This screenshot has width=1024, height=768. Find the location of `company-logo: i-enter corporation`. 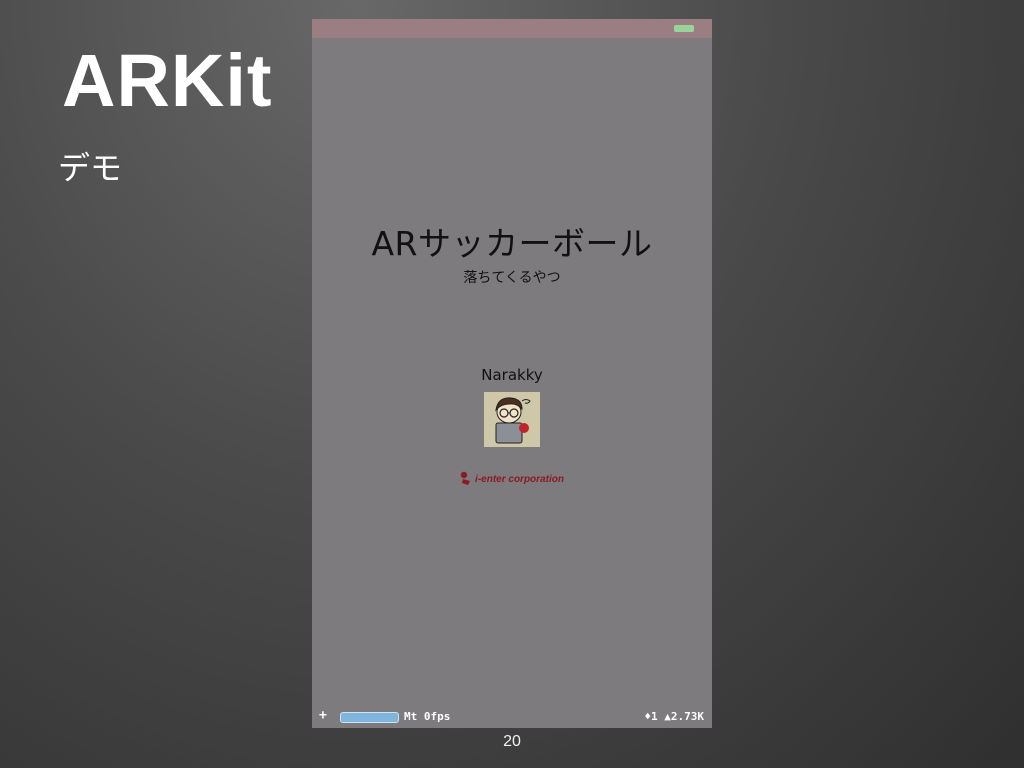

company-logo: i-enter corporation is located at coordinates (512, 479).